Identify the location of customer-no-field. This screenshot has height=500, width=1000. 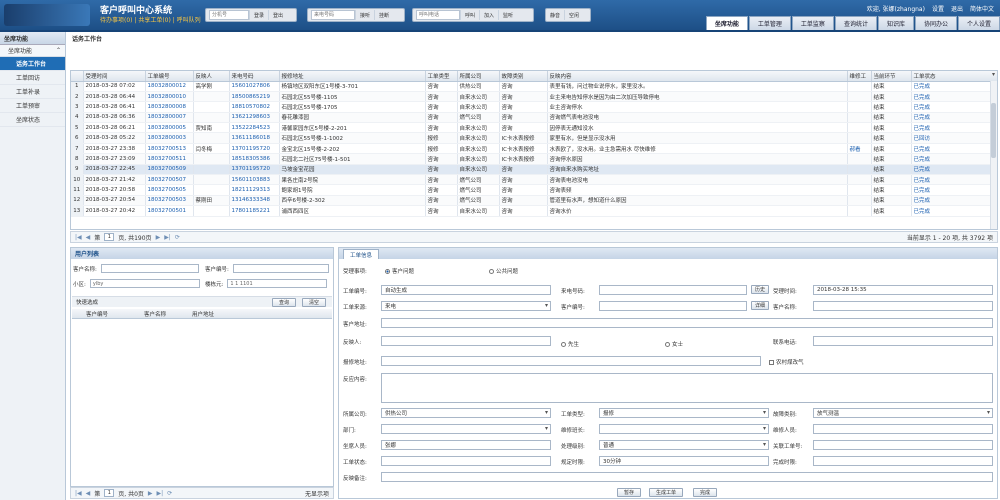
(673, 306).